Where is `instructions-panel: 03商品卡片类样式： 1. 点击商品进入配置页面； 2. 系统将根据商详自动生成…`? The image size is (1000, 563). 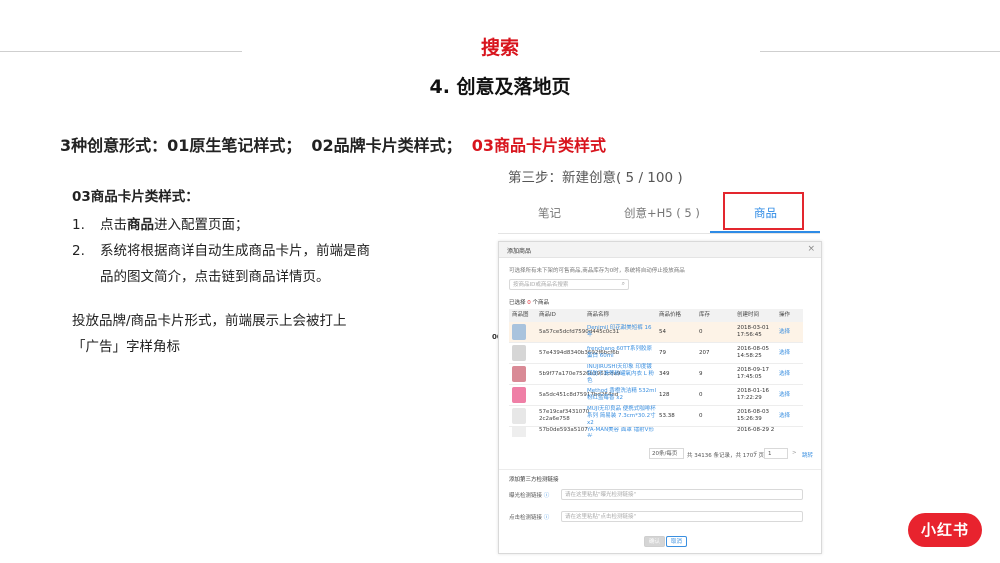
instructions-panel: 03商品卡片类样式： 1. 点击商品进入配置页面； 2. 系统将根据商详自动生成… is located at coordinates (222, 272).